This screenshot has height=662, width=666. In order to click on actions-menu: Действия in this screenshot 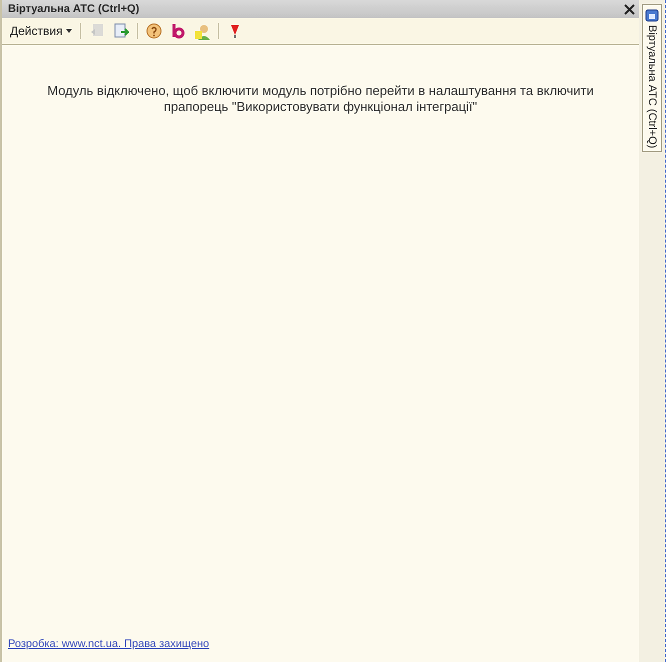, I will do `click(41, 31)`.